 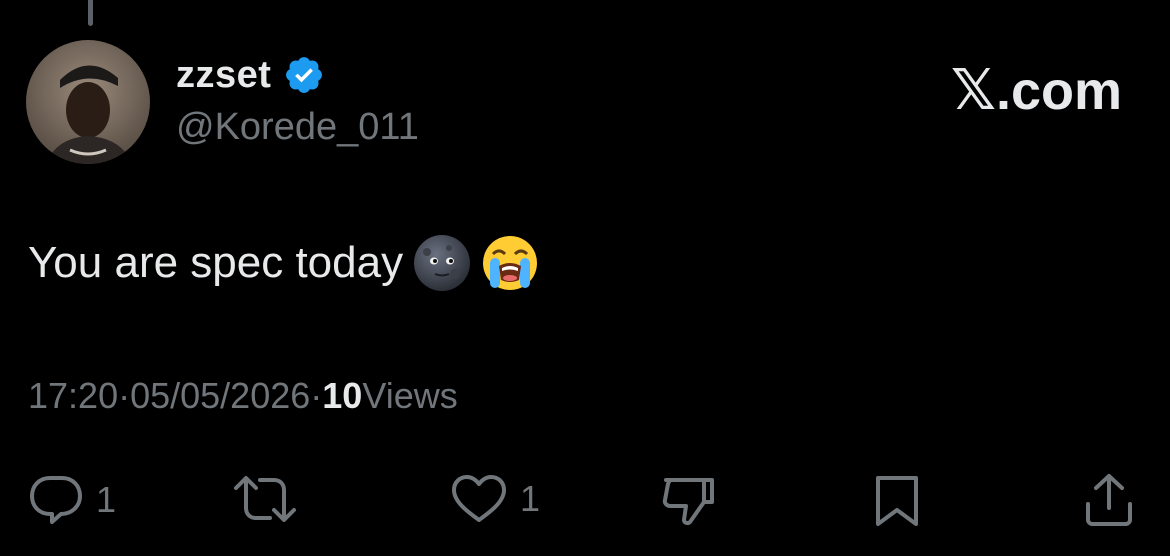 I want to click on bookmark-button, so click(x=897, y=501).